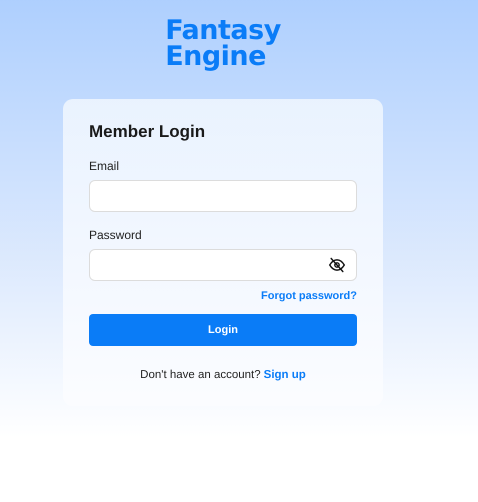 This screenshot has width=478, height=502. What do you see at coordinates (147, 132) in the screenshot?
I see `login-title: Member Login` at bounding box center [147, 132].